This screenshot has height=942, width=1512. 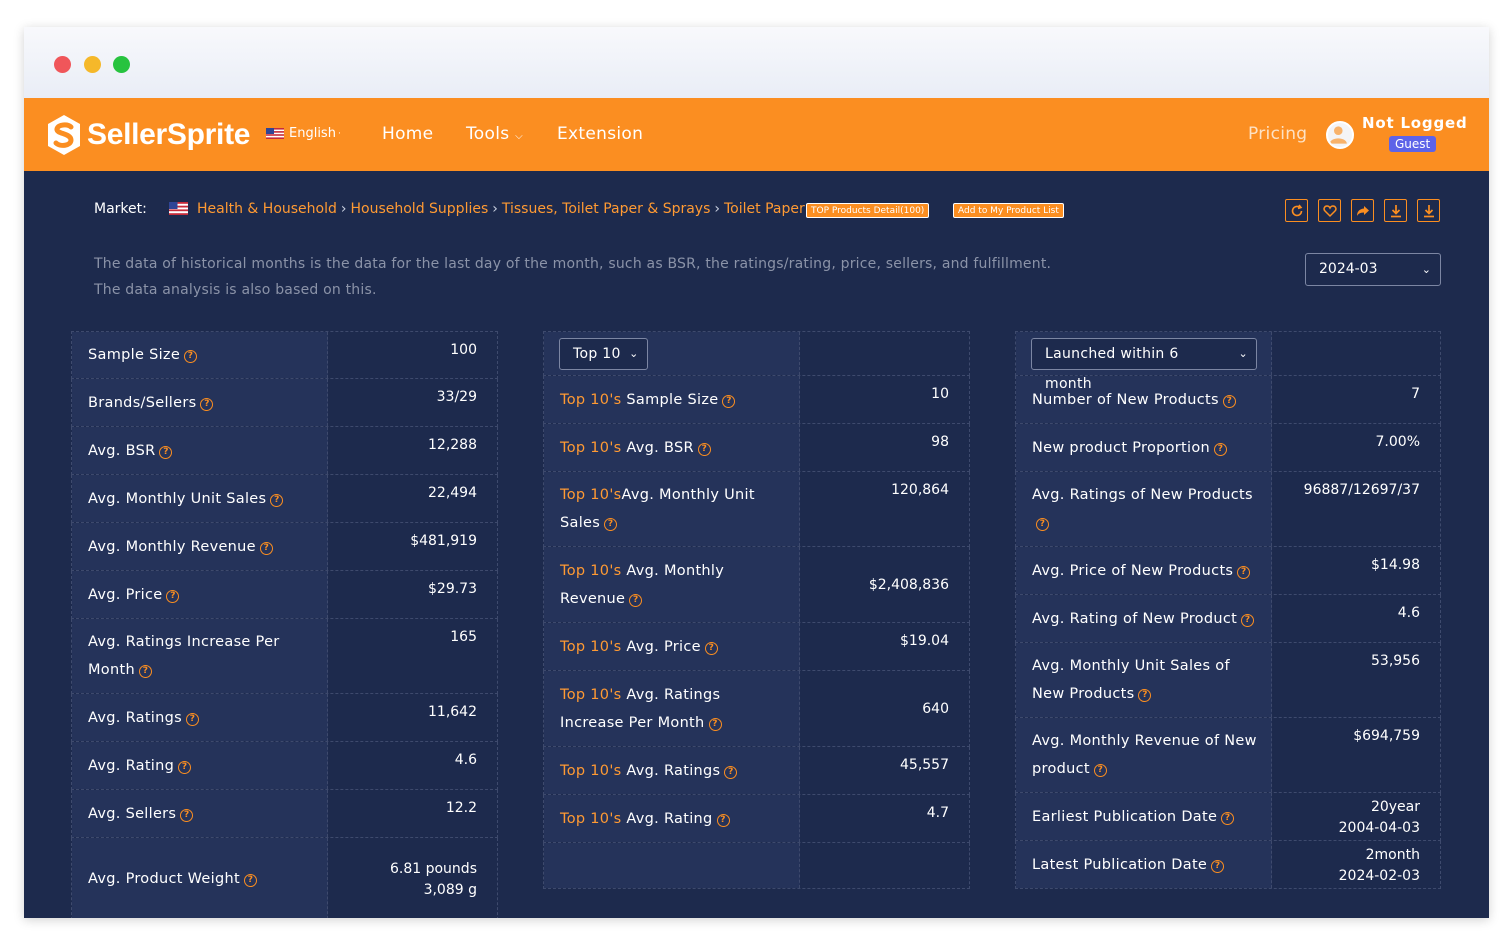 What do you see at coordinates (1144, 570) in the screenshot?
I see `stat-label: Avg. Price of New Products?` at bounding box center [1144, 570].